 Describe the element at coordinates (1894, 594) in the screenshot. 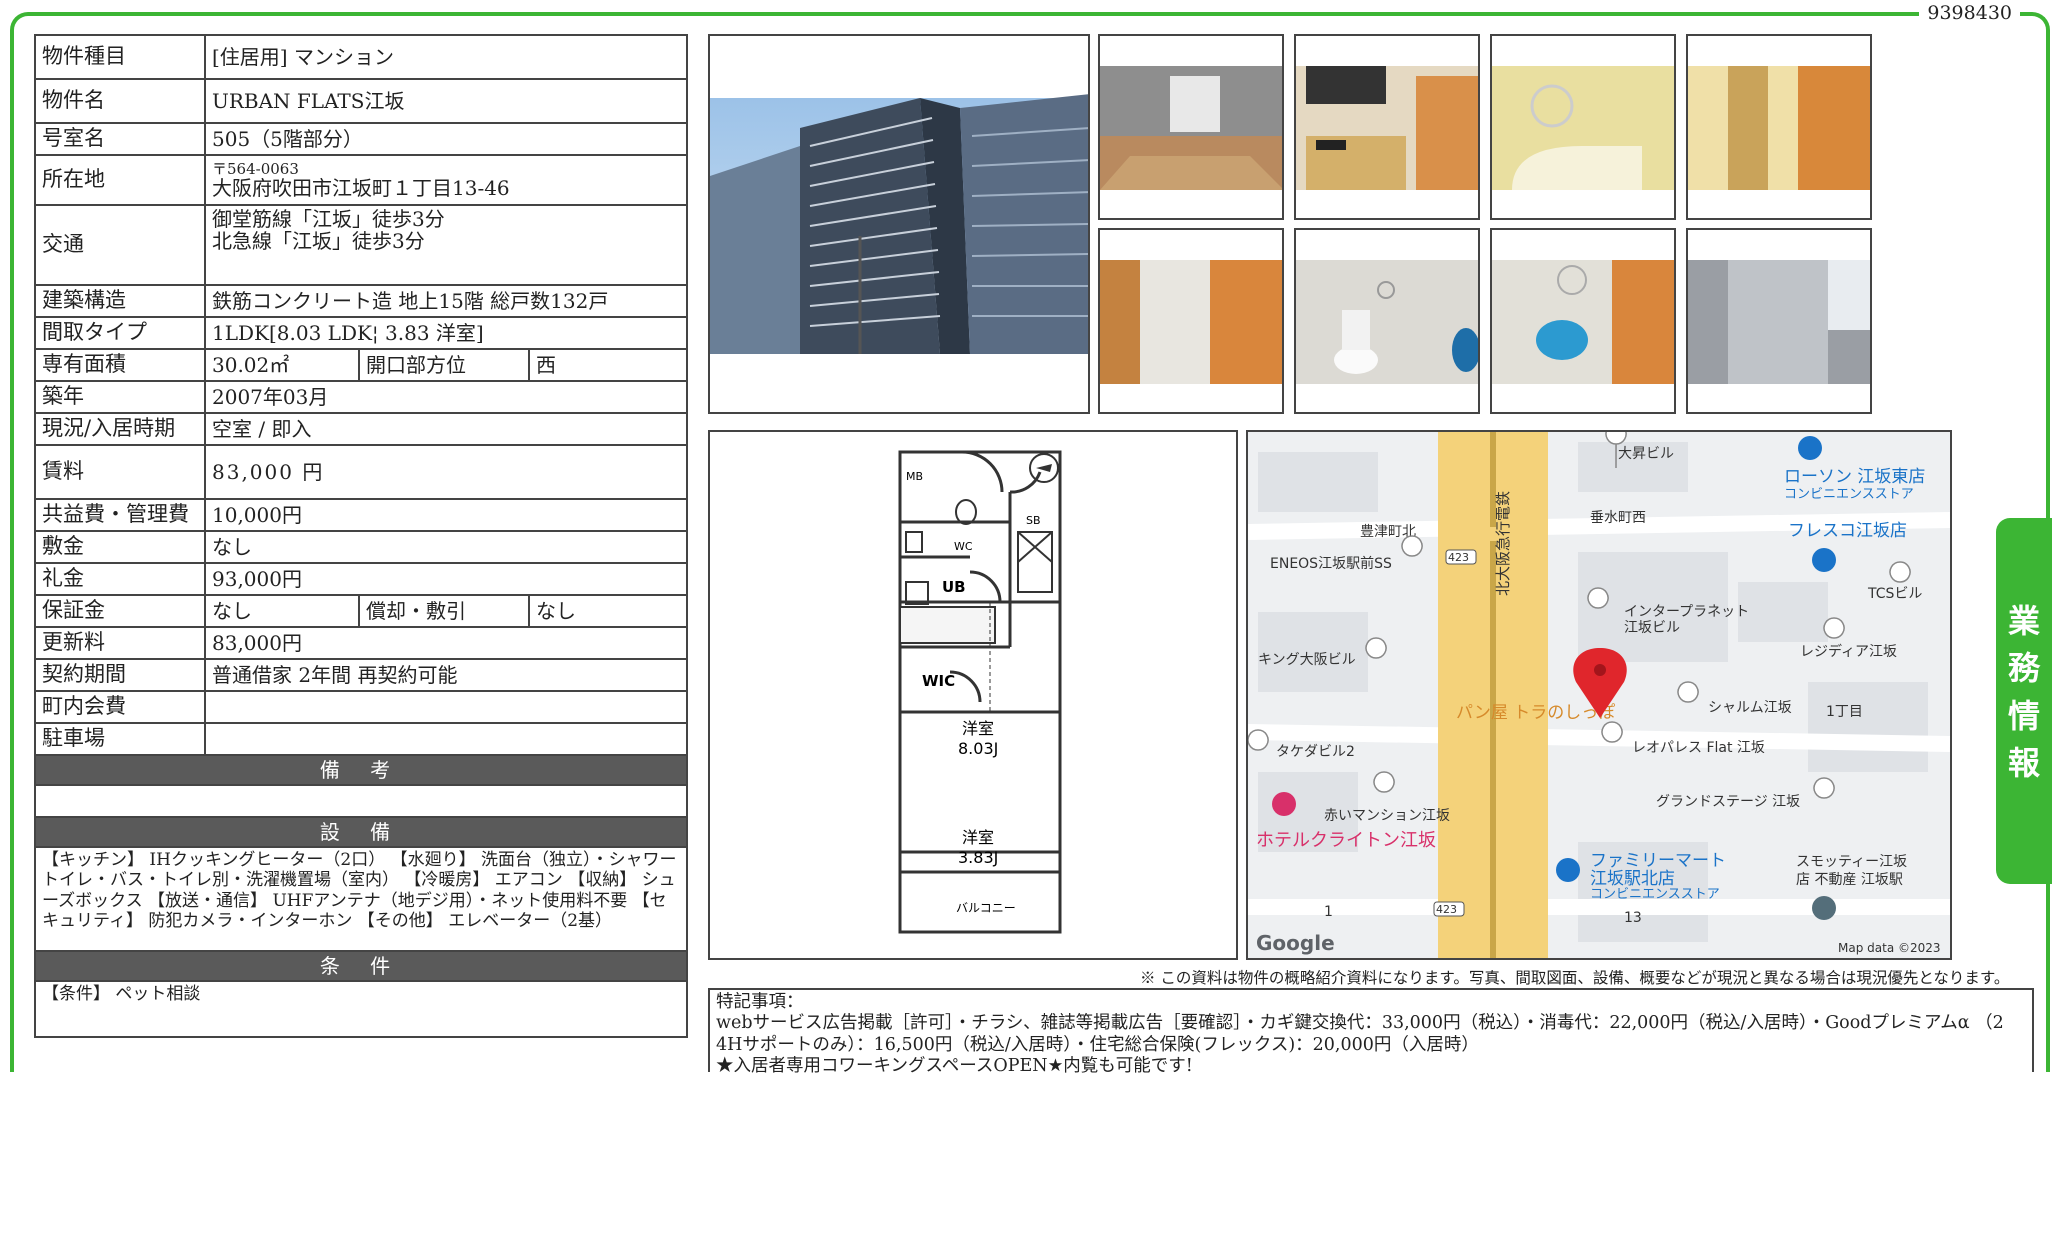

I see `map-label-tcs: TCSビル` at that location.